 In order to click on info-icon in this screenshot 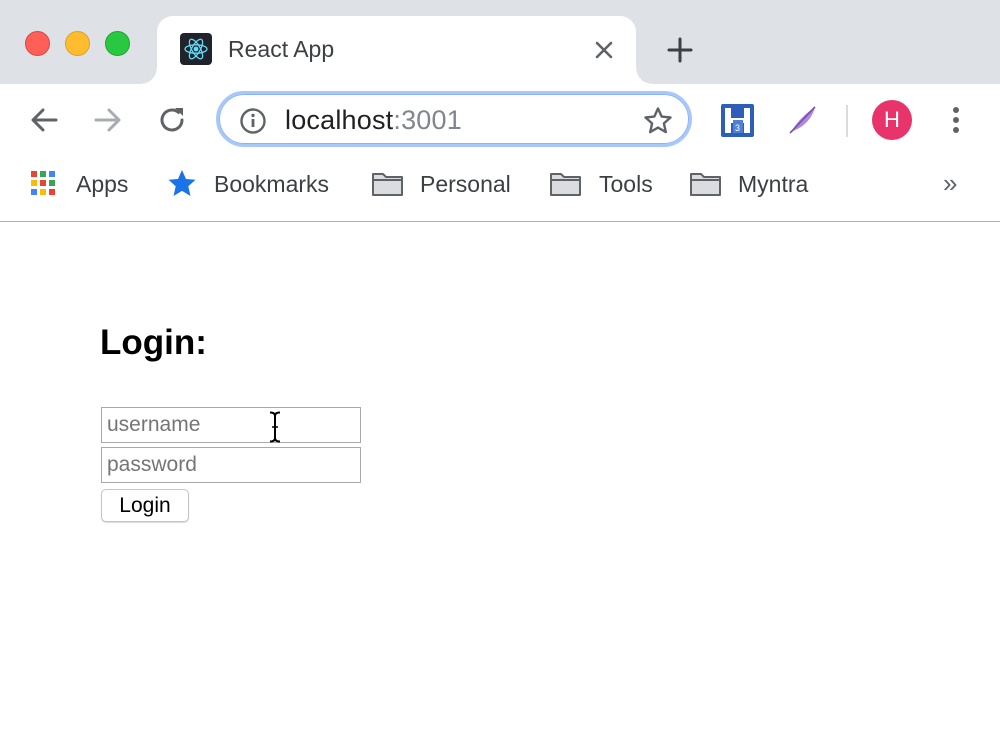, I will do `click(253, 121)`.